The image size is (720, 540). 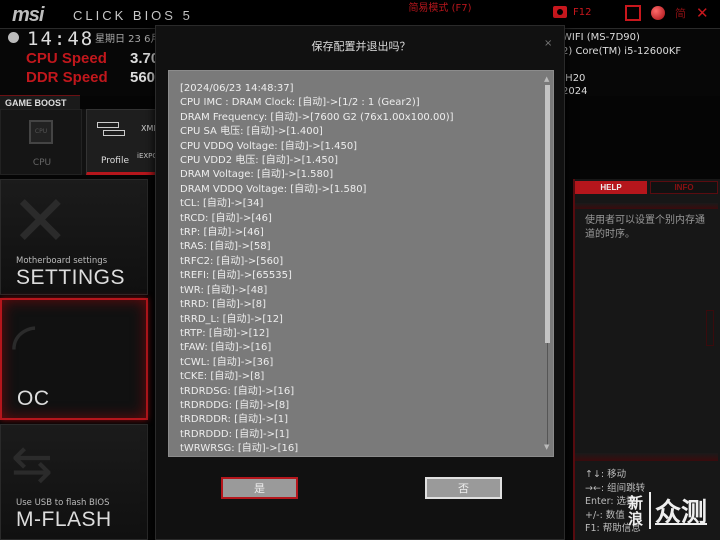 What do you see at coordinates (547, 214) in the screenshot?
I see `scroll-thumb` at bounding box center [547, 214].